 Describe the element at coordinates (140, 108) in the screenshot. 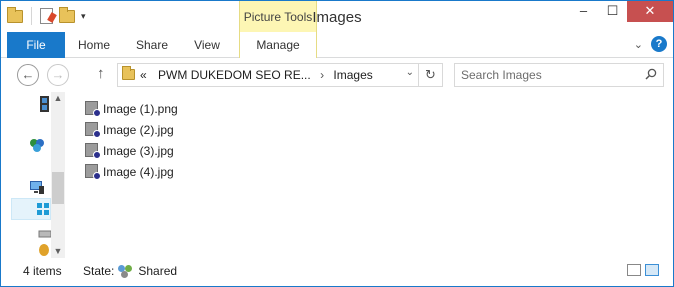

I see `file-name: Image (1).png` at that location.